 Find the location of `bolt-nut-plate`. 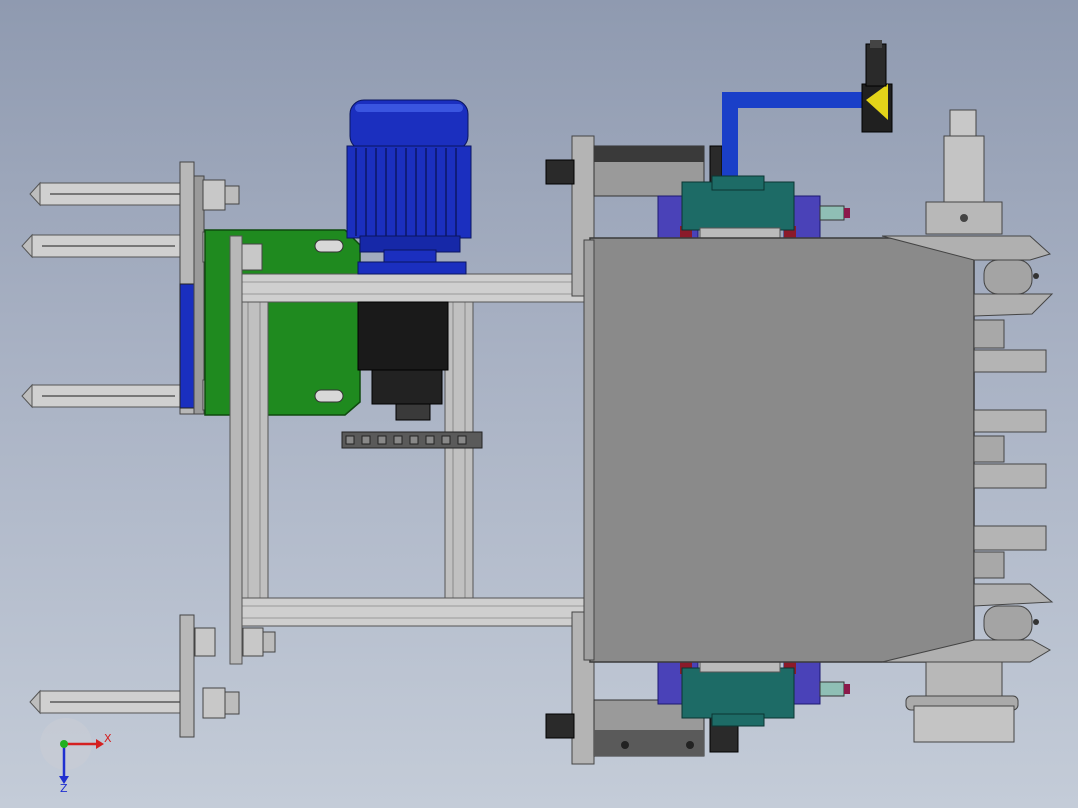

bolt-nut-plate is located at coordinates (251, 257).